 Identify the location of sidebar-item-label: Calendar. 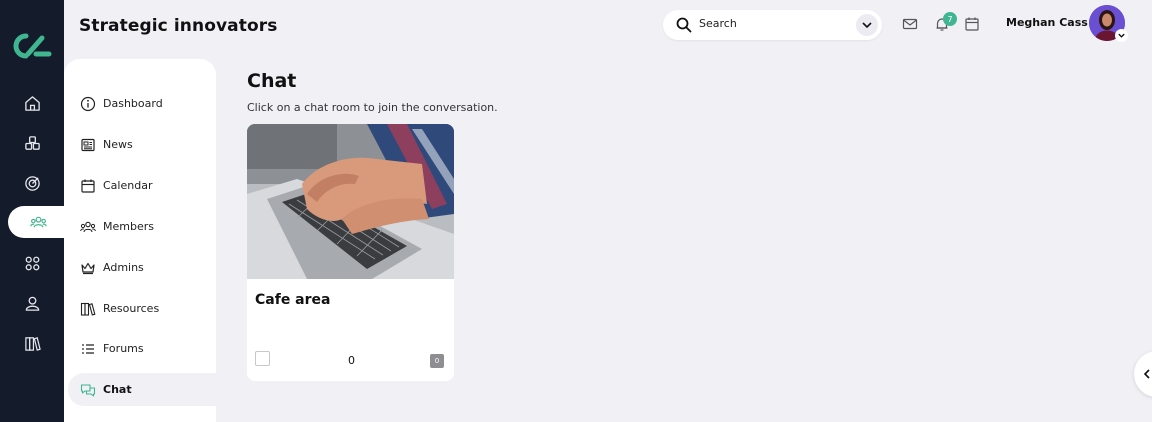
(128, 185).